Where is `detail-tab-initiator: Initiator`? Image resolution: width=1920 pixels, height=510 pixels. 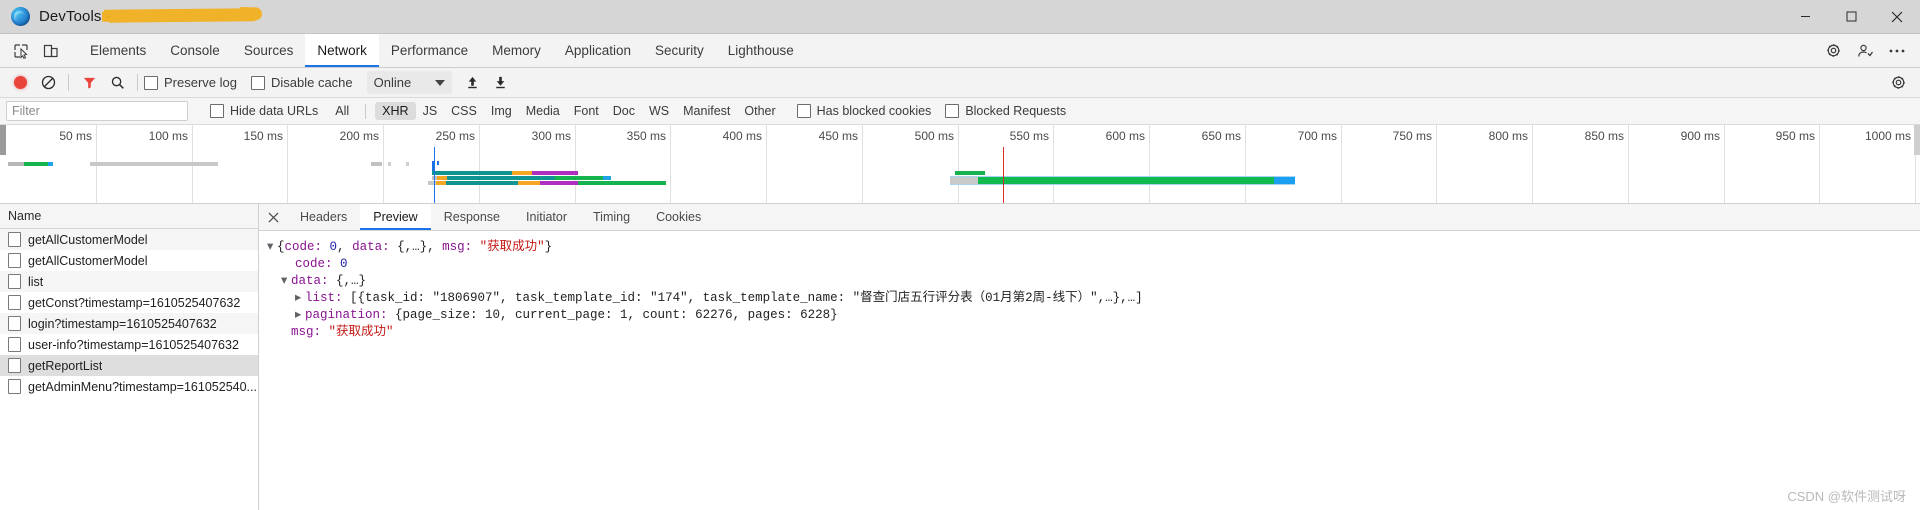 detail-tab-initiator: Initiator is located at coordinates (546, 217).